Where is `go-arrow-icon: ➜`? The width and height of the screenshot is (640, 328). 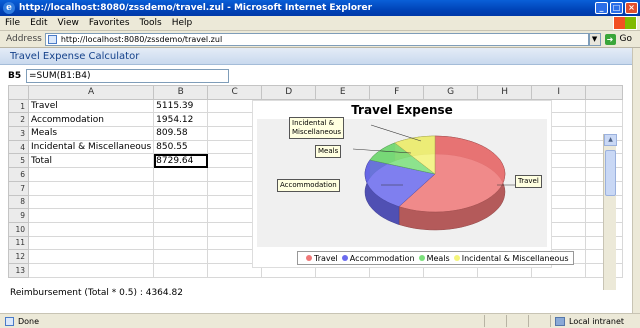
go-arrow-icon: ➜ is located at coordinates (610, 39).